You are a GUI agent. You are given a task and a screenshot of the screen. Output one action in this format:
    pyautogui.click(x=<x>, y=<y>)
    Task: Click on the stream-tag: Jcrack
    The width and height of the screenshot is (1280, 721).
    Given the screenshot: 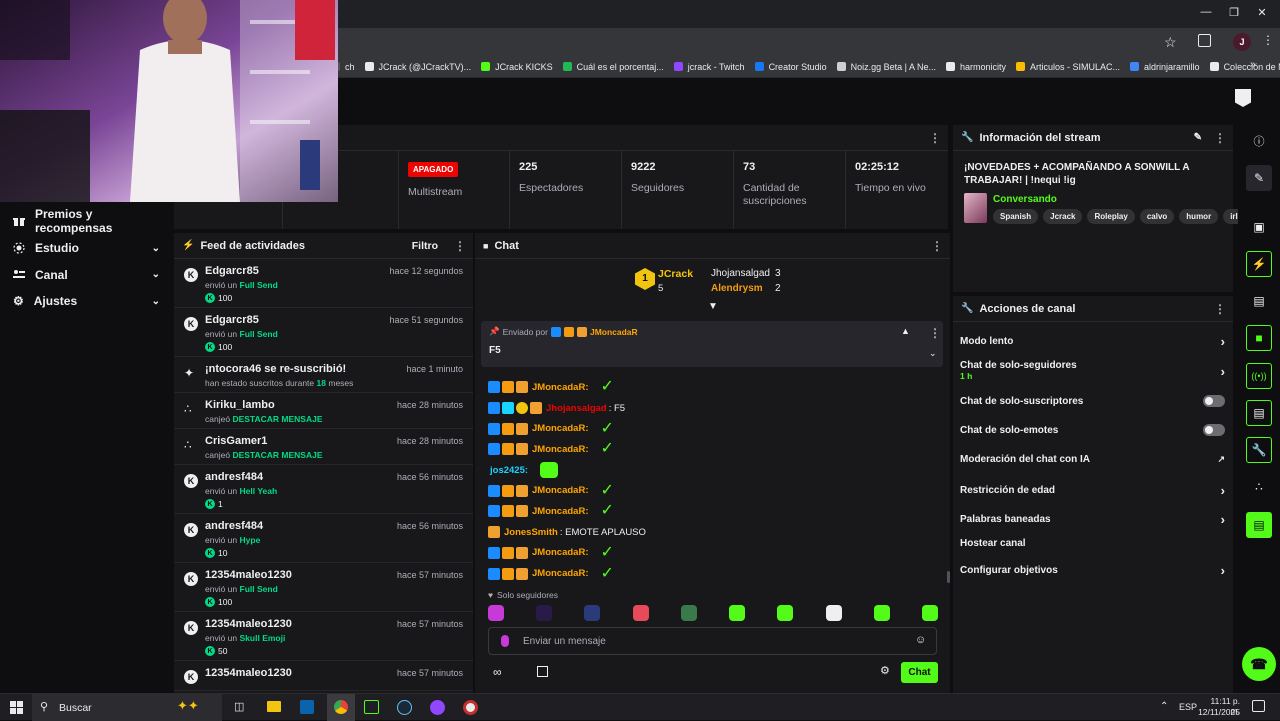 What is the action you would take?
    pyautogui.click(x=1063, y=216)
    